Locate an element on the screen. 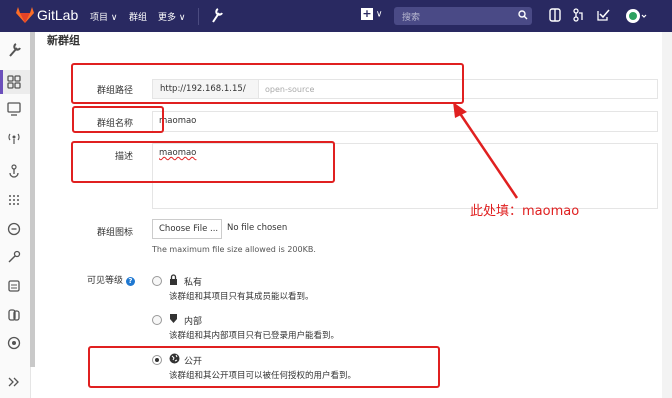 The width and height of the screenshot is (672, 398). radio-private is located at coordinates (157, 281).